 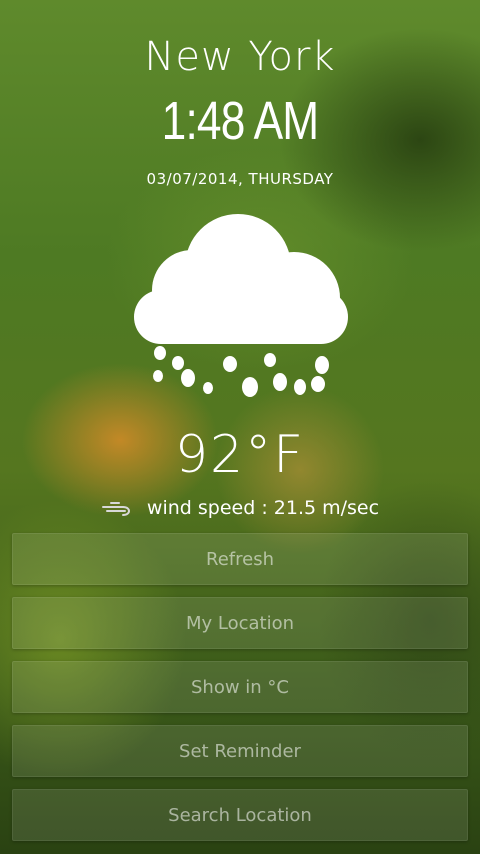 What do you see at coordinates (240, 687) in the screenshot?
I see `show-celsius-button: Show in °C` at bounding box center [240, 687].